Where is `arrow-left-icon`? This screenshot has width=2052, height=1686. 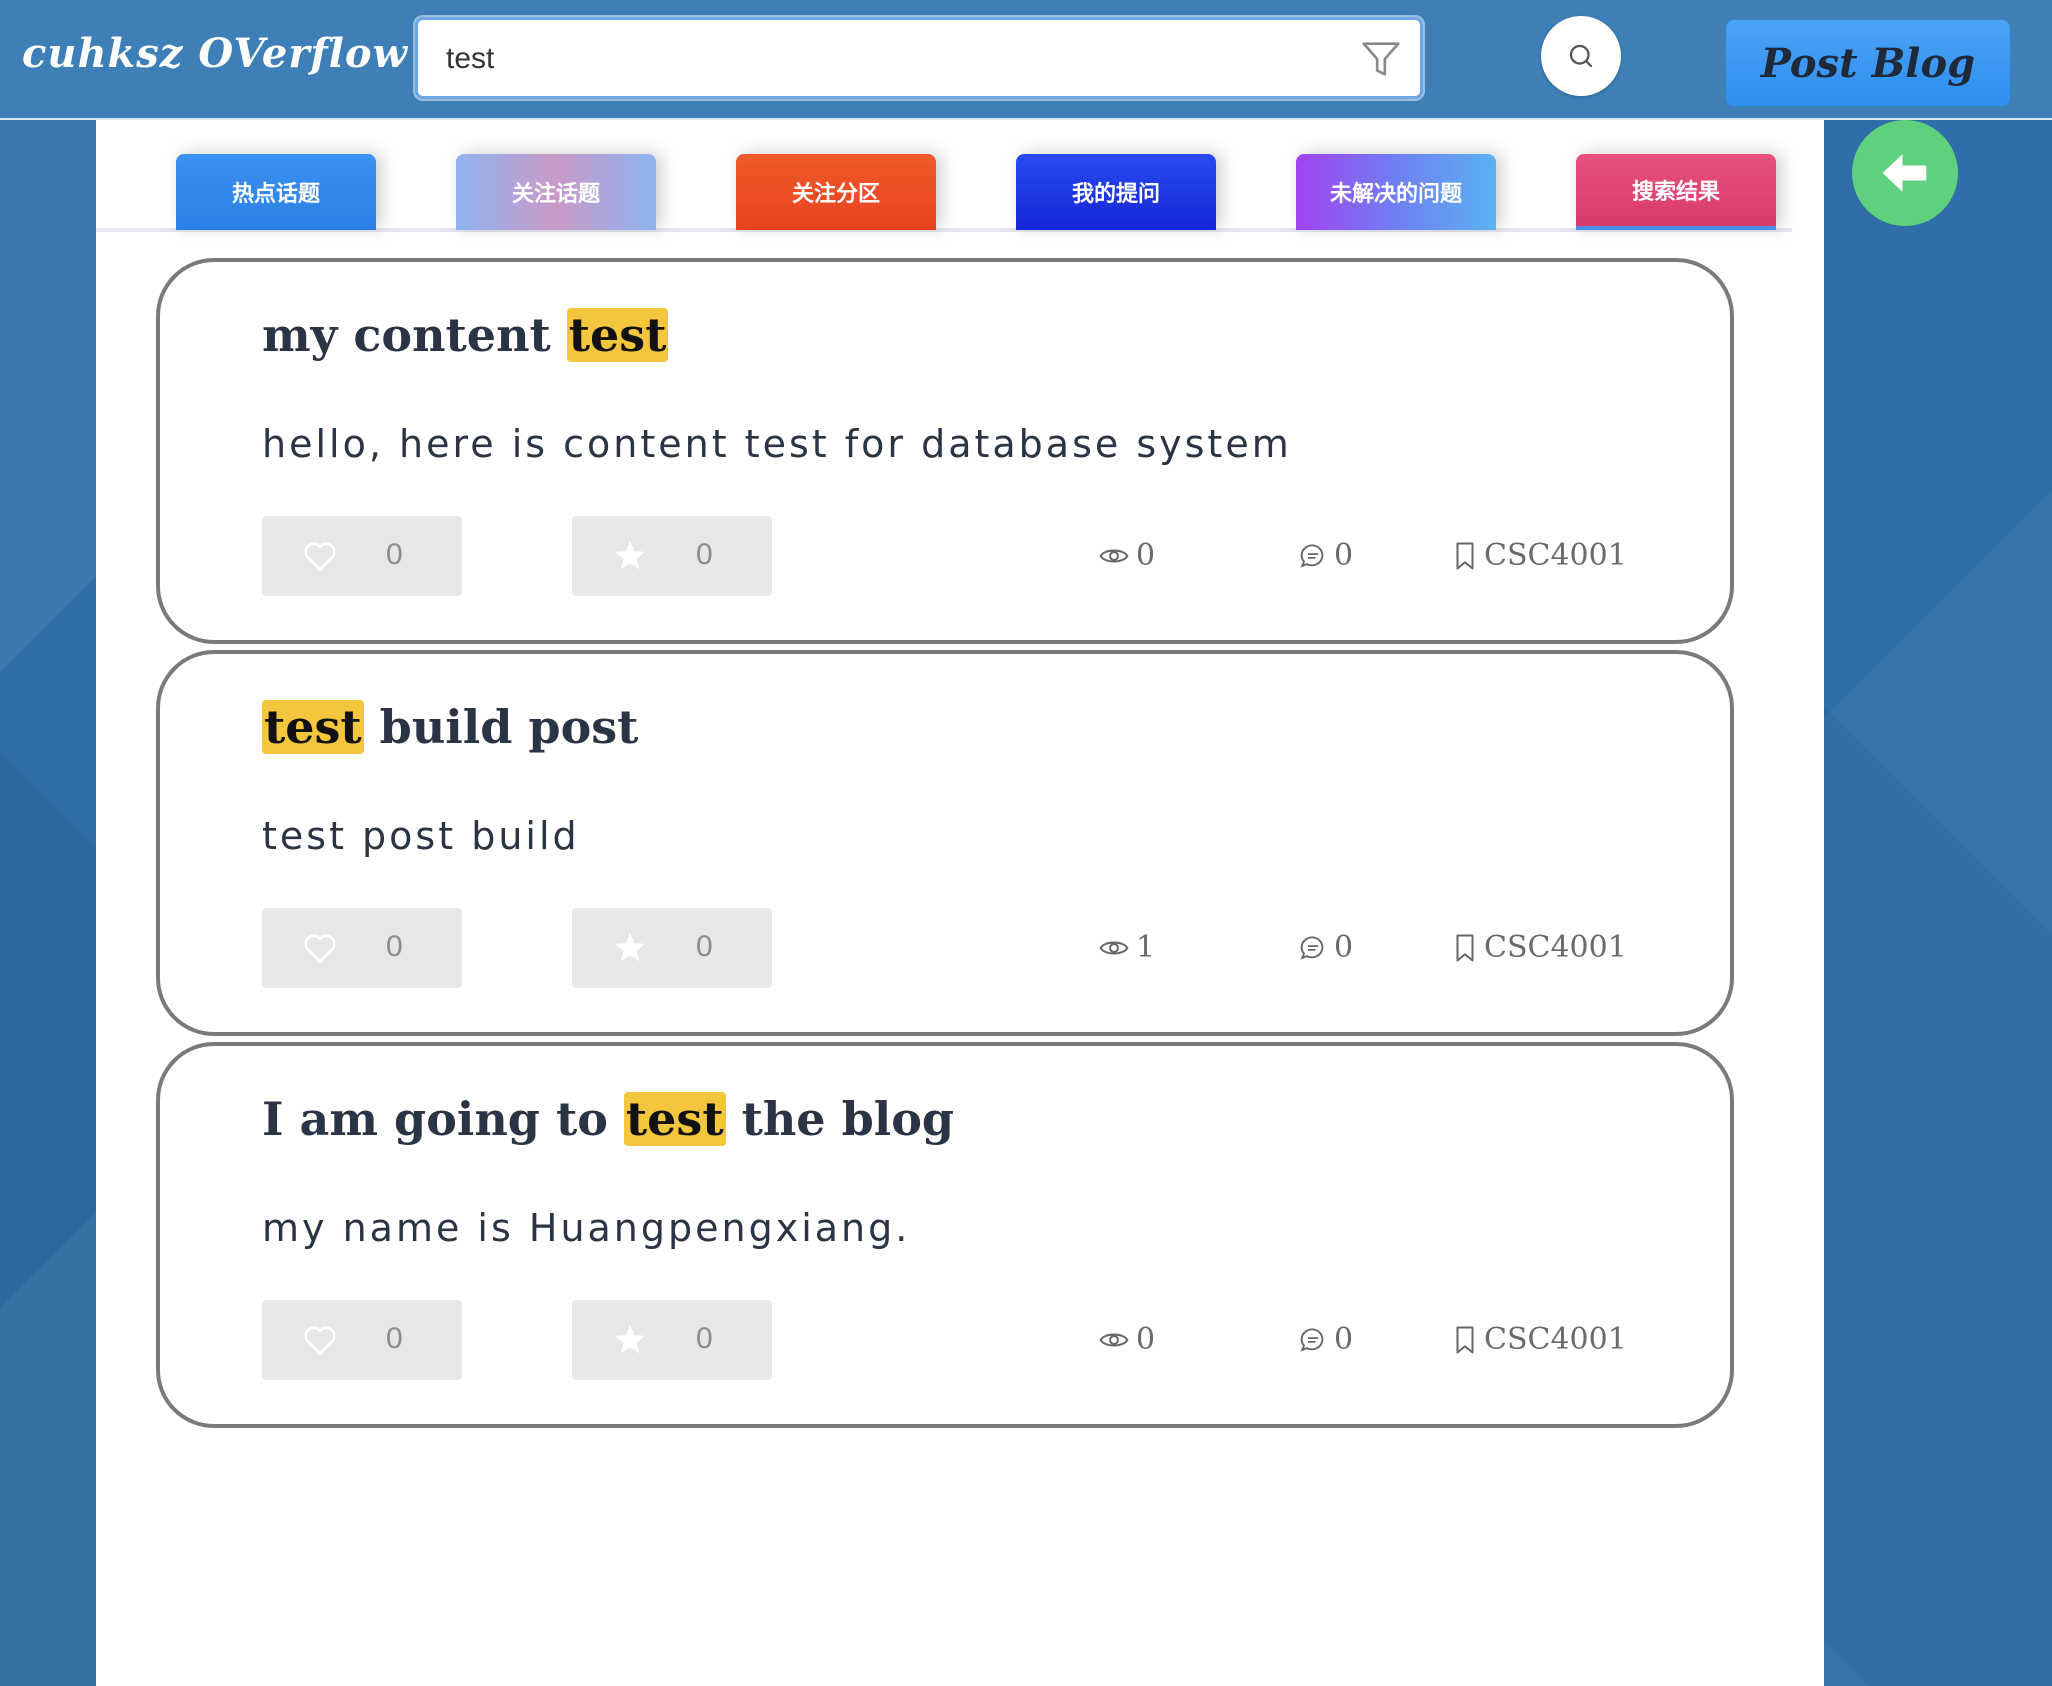
arrow-left-icon is located at coordinates (1904, 173).